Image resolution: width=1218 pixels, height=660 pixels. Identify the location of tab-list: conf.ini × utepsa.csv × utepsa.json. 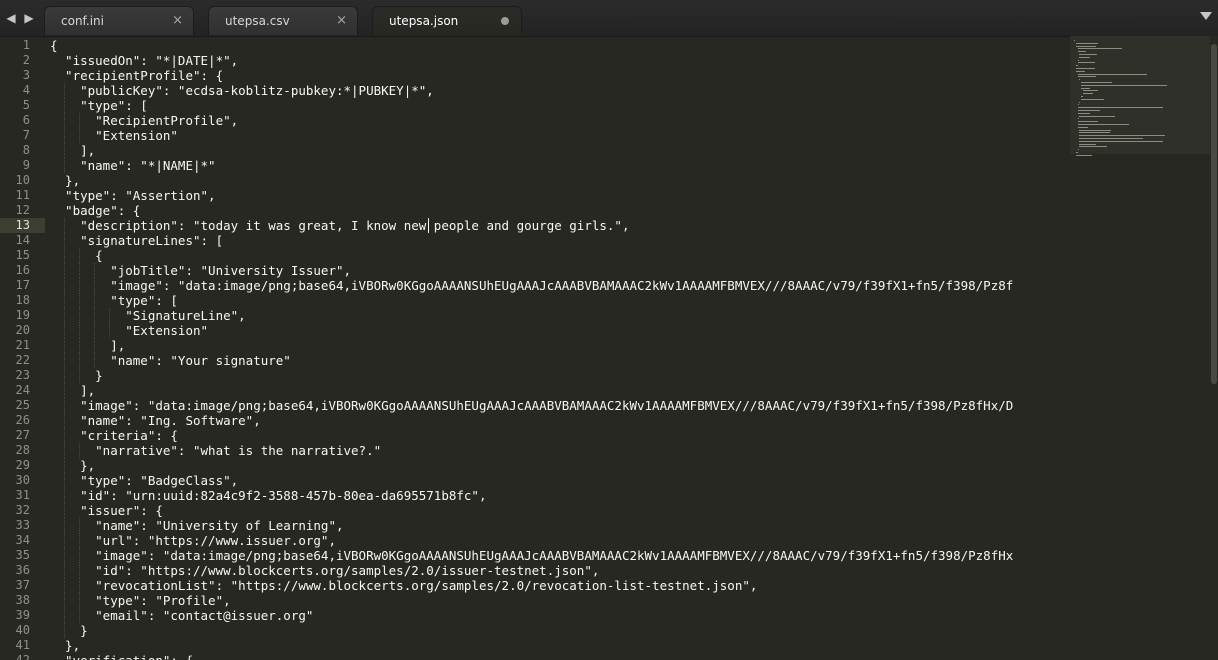
(290, 21).